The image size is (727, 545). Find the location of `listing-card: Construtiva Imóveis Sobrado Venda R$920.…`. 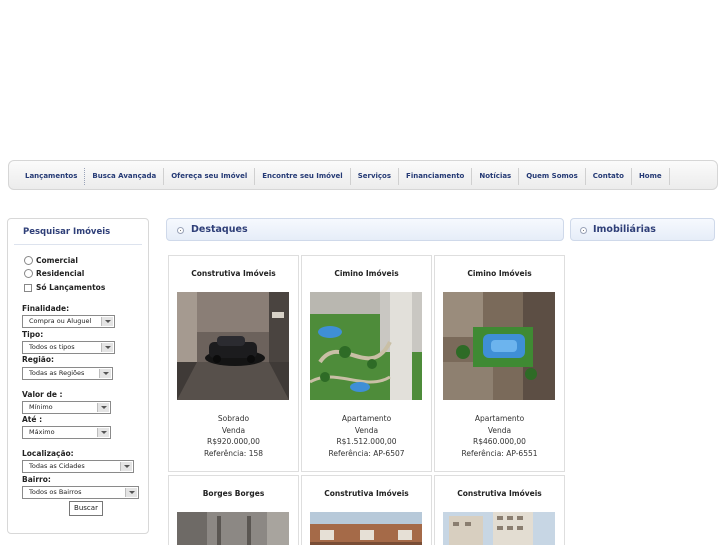

listing-card: Construtiva Imóveis Sobrado Venda R$920.… is located at coordinates (233, 363).